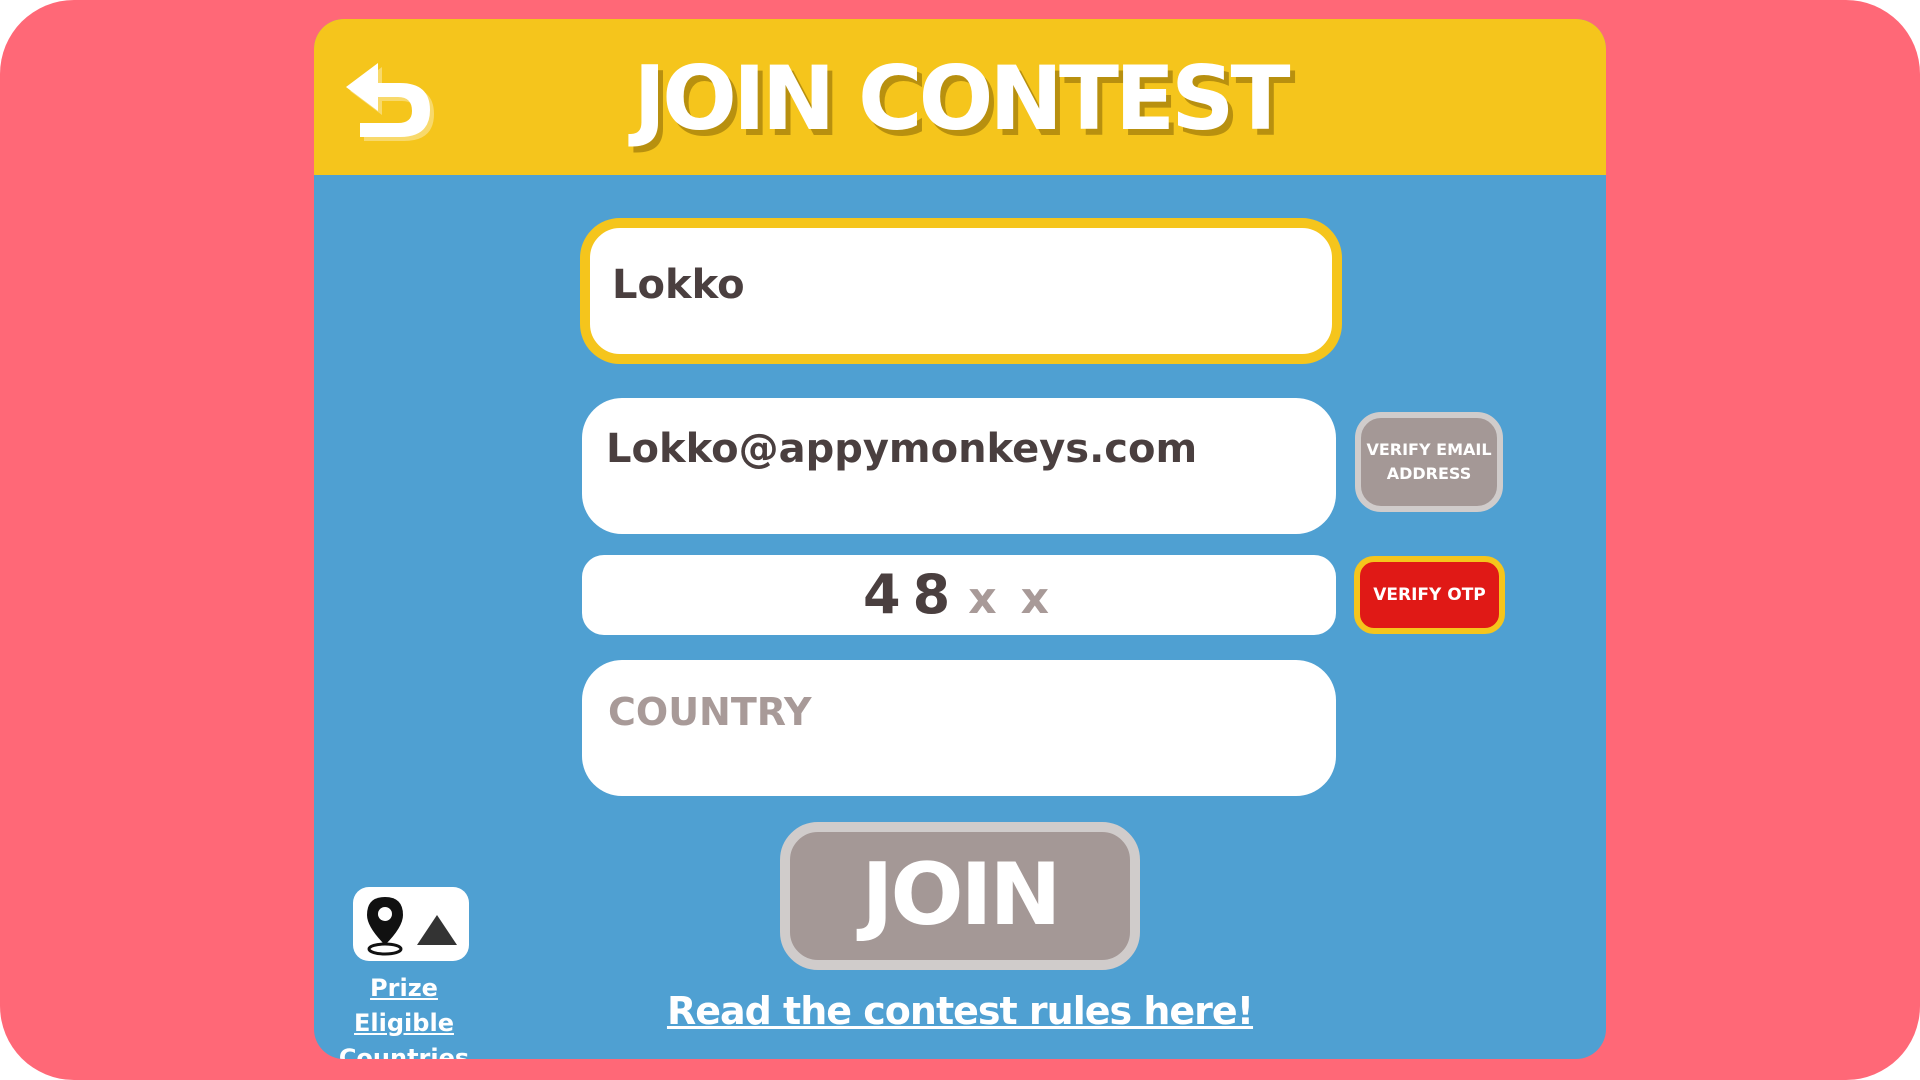 This screenshot has width=1920, height=1080. I want to click on verify-email-button: VERIFY EMAIL ADDRESS, so click(1429, 462).